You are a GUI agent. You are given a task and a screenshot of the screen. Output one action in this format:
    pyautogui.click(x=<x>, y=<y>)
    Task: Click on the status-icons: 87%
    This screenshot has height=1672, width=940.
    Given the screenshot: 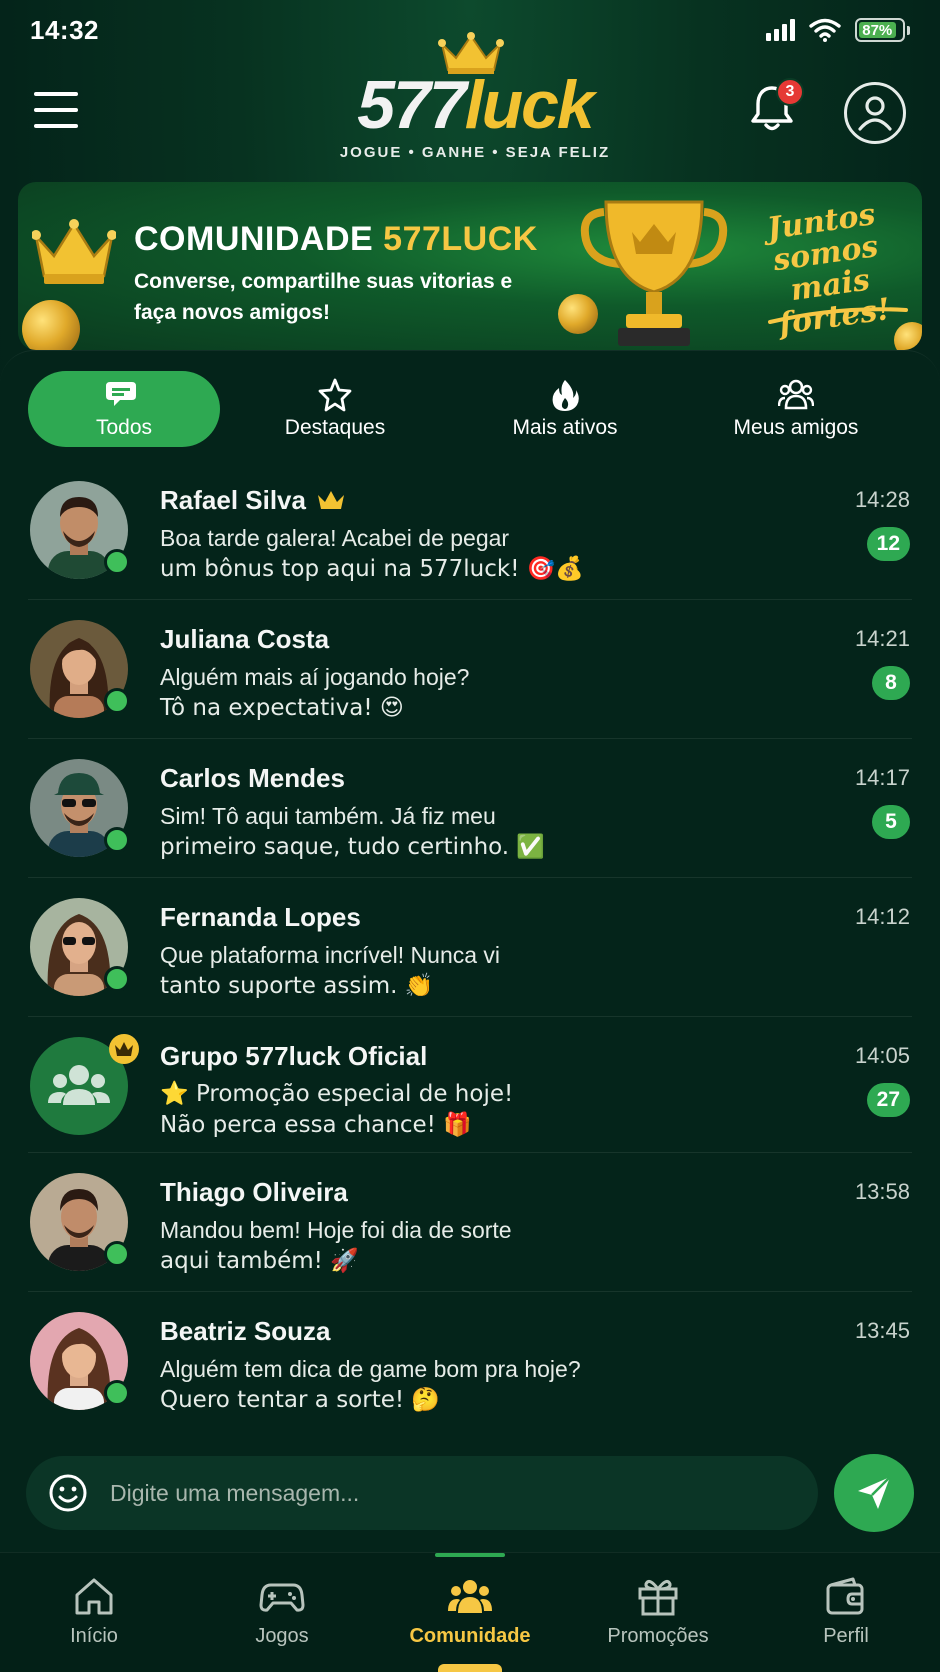 What is the action you would take?
    pyautogui.click(x=838, y=30)
    